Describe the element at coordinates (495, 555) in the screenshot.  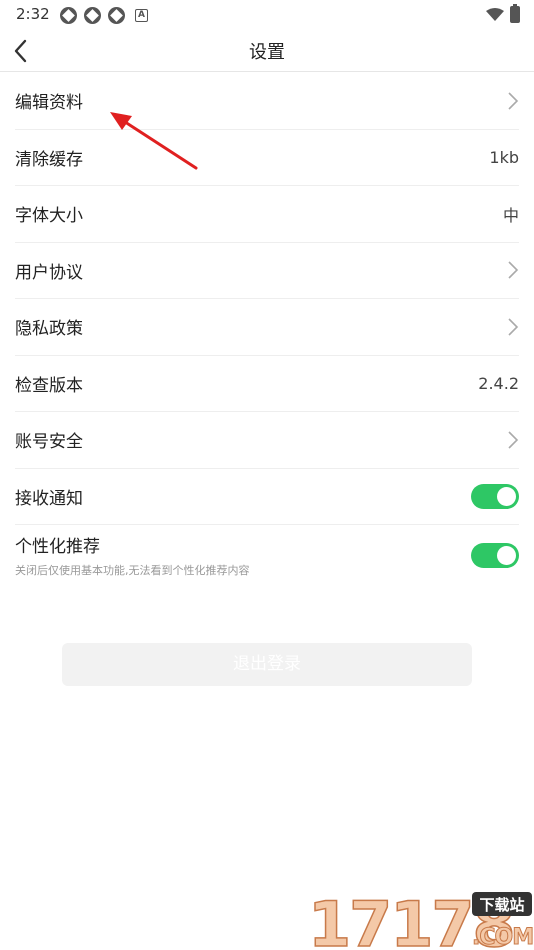
I see `personalized-recommendation-toggle` at that location.